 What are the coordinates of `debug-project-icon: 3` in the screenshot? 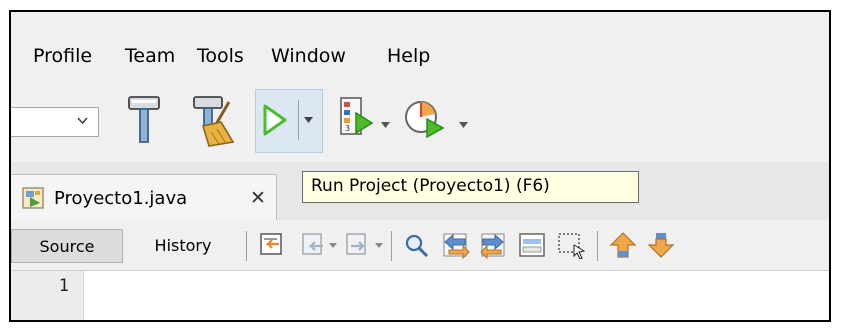 It's located at (356, 117).